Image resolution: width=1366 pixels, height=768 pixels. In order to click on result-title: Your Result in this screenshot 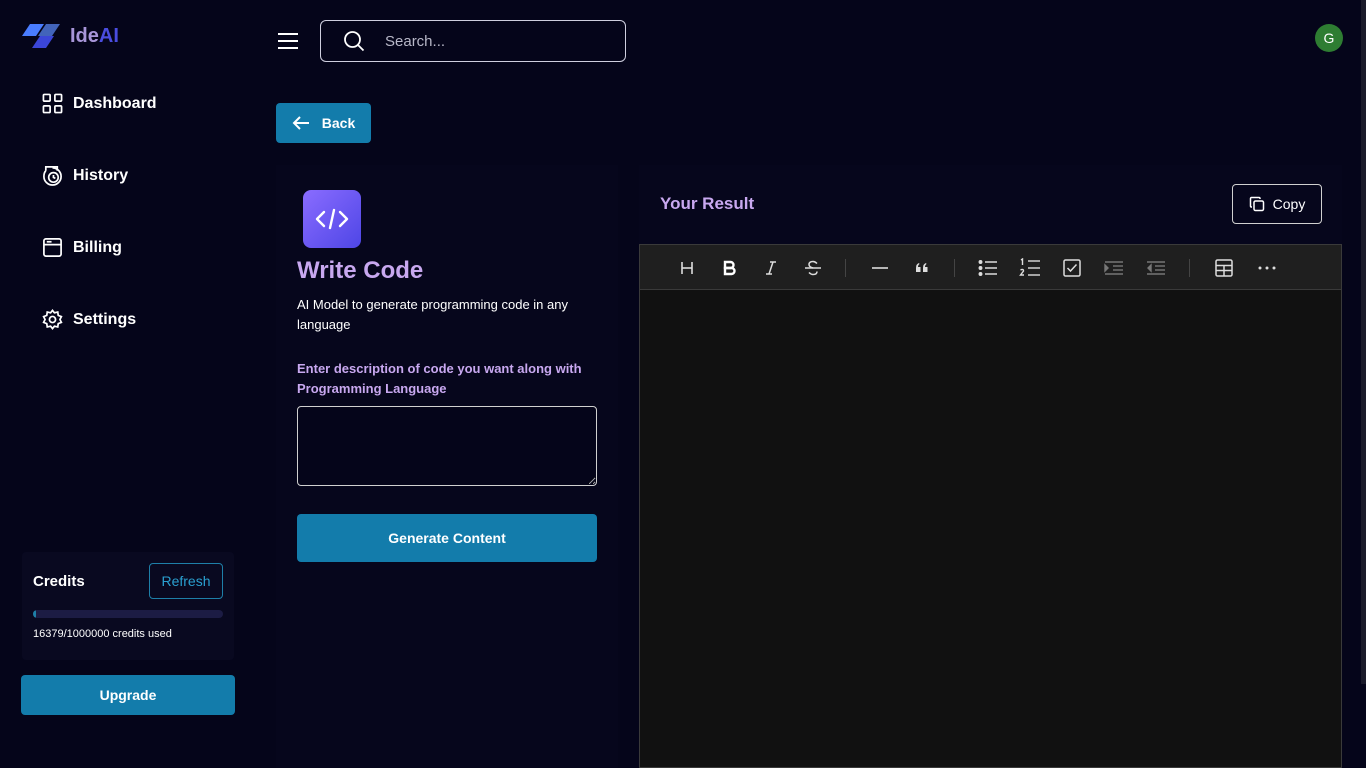, I will do `click(707, 203)`.